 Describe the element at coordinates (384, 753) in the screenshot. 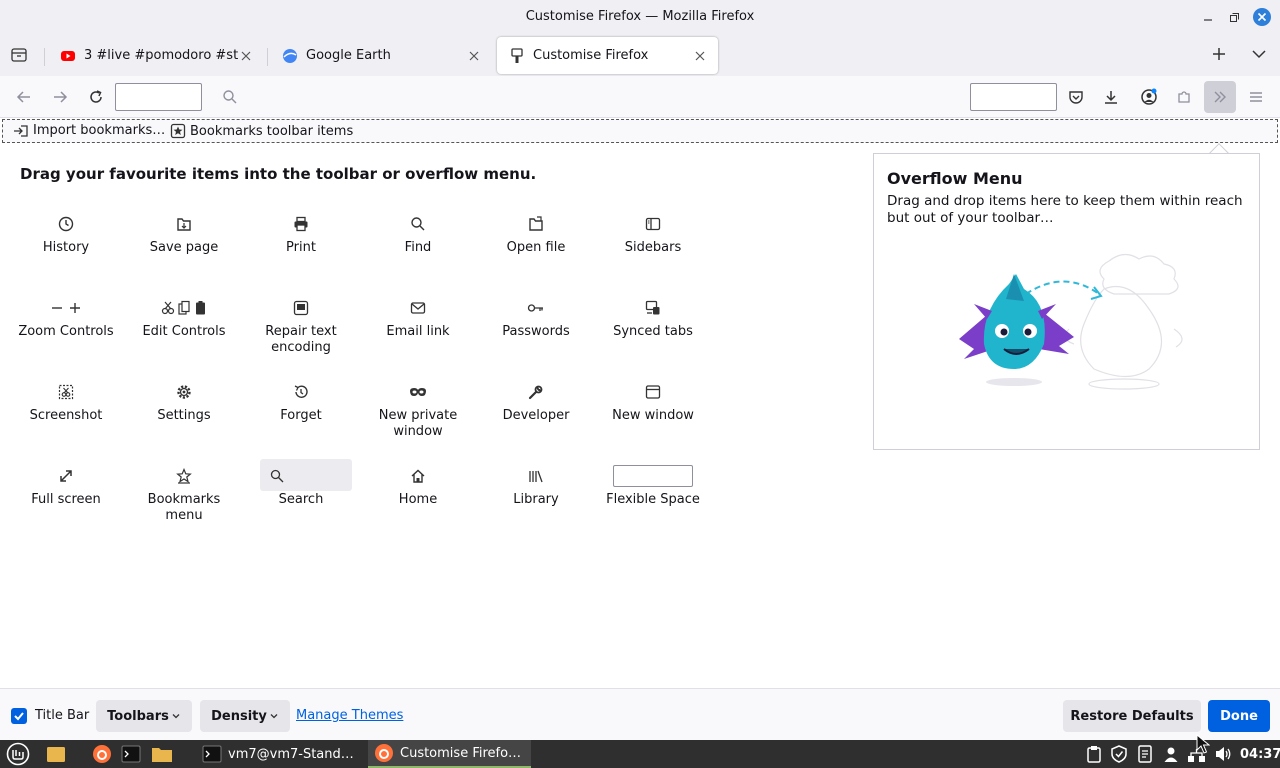

I see `firefox-icon` at that location.